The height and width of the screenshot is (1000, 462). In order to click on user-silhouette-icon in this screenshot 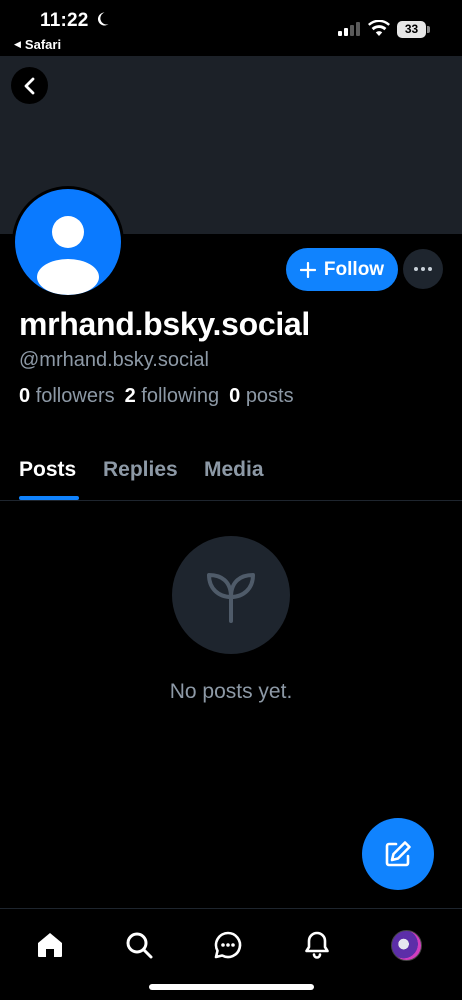, I will do `click(68, 255)`.